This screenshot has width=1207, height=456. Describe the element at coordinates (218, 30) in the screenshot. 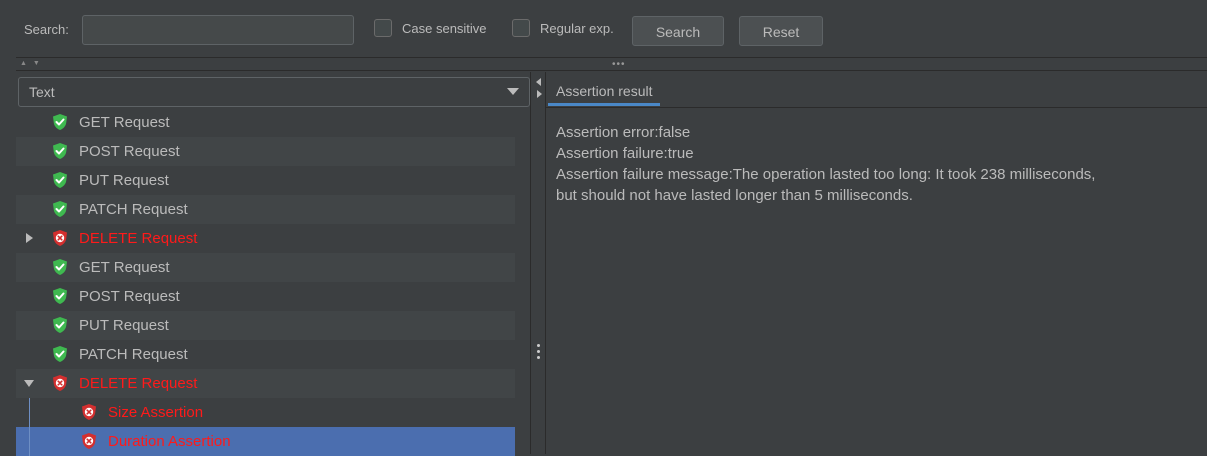

I see `search-input` at that location.